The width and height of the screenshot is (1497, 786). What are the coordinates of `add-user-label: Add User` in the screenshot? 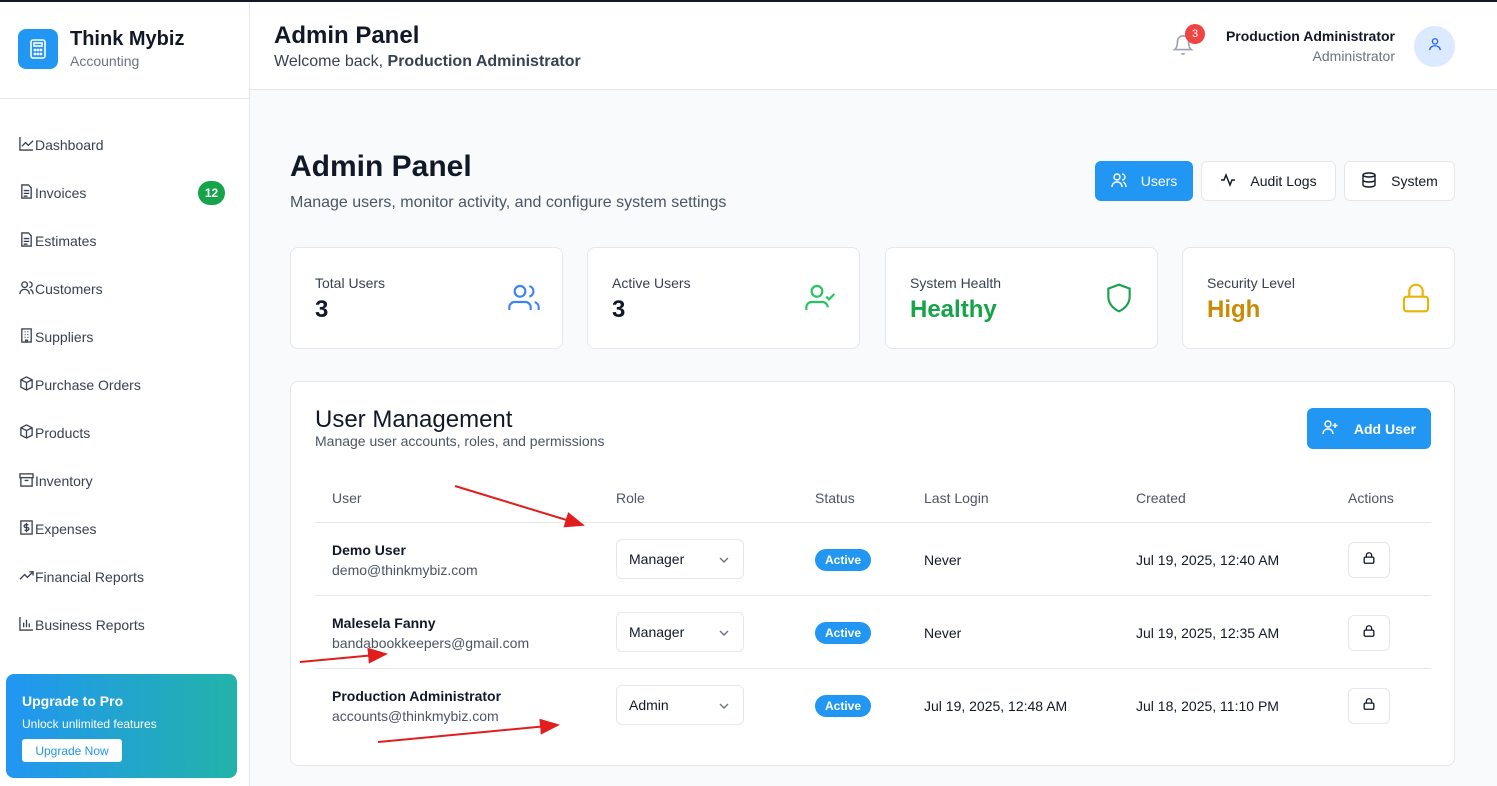 It's located at (1385, 428).